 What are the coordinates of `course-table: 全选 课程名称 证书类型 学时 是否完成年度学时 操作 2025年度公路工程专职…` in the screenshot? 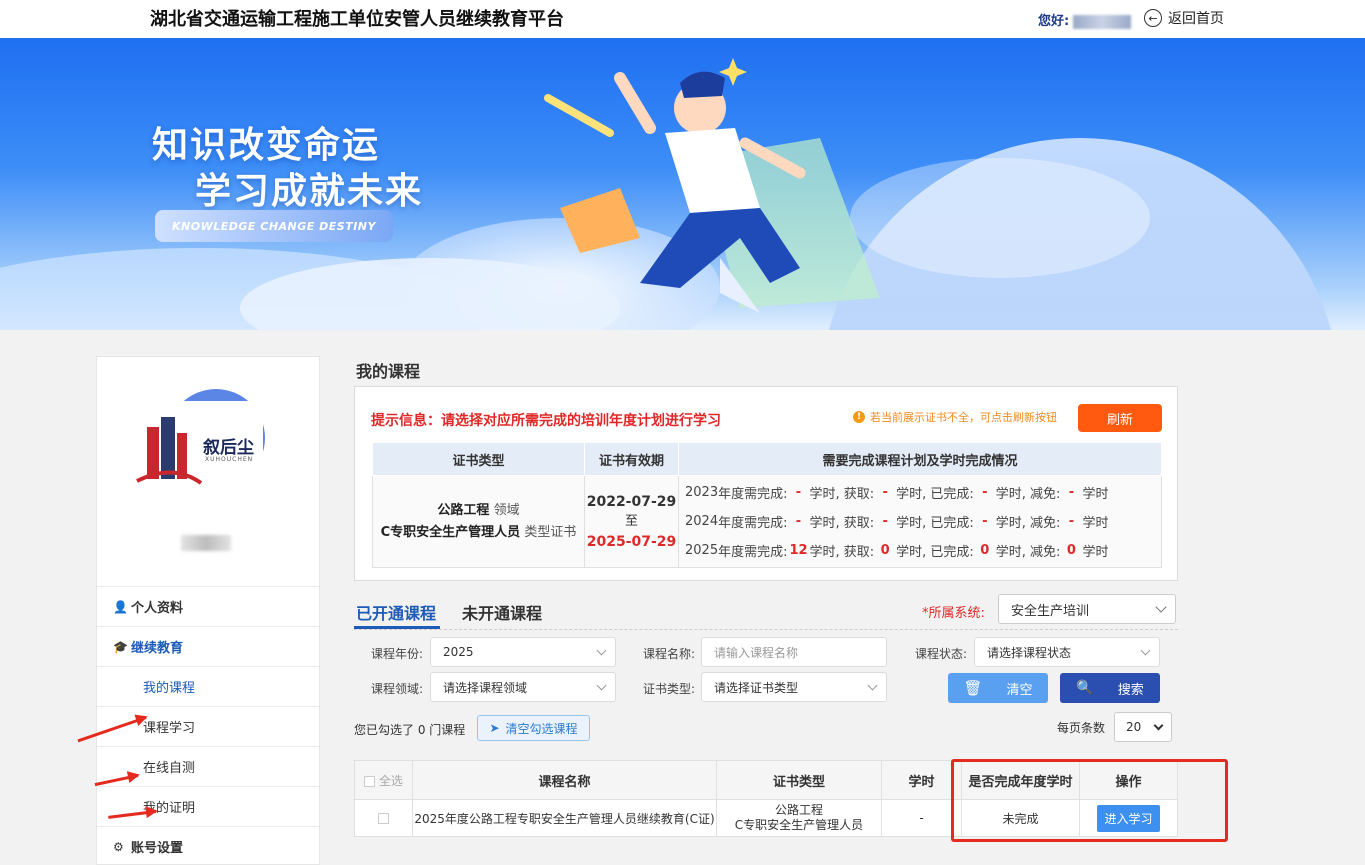 It's located at (766, 798).